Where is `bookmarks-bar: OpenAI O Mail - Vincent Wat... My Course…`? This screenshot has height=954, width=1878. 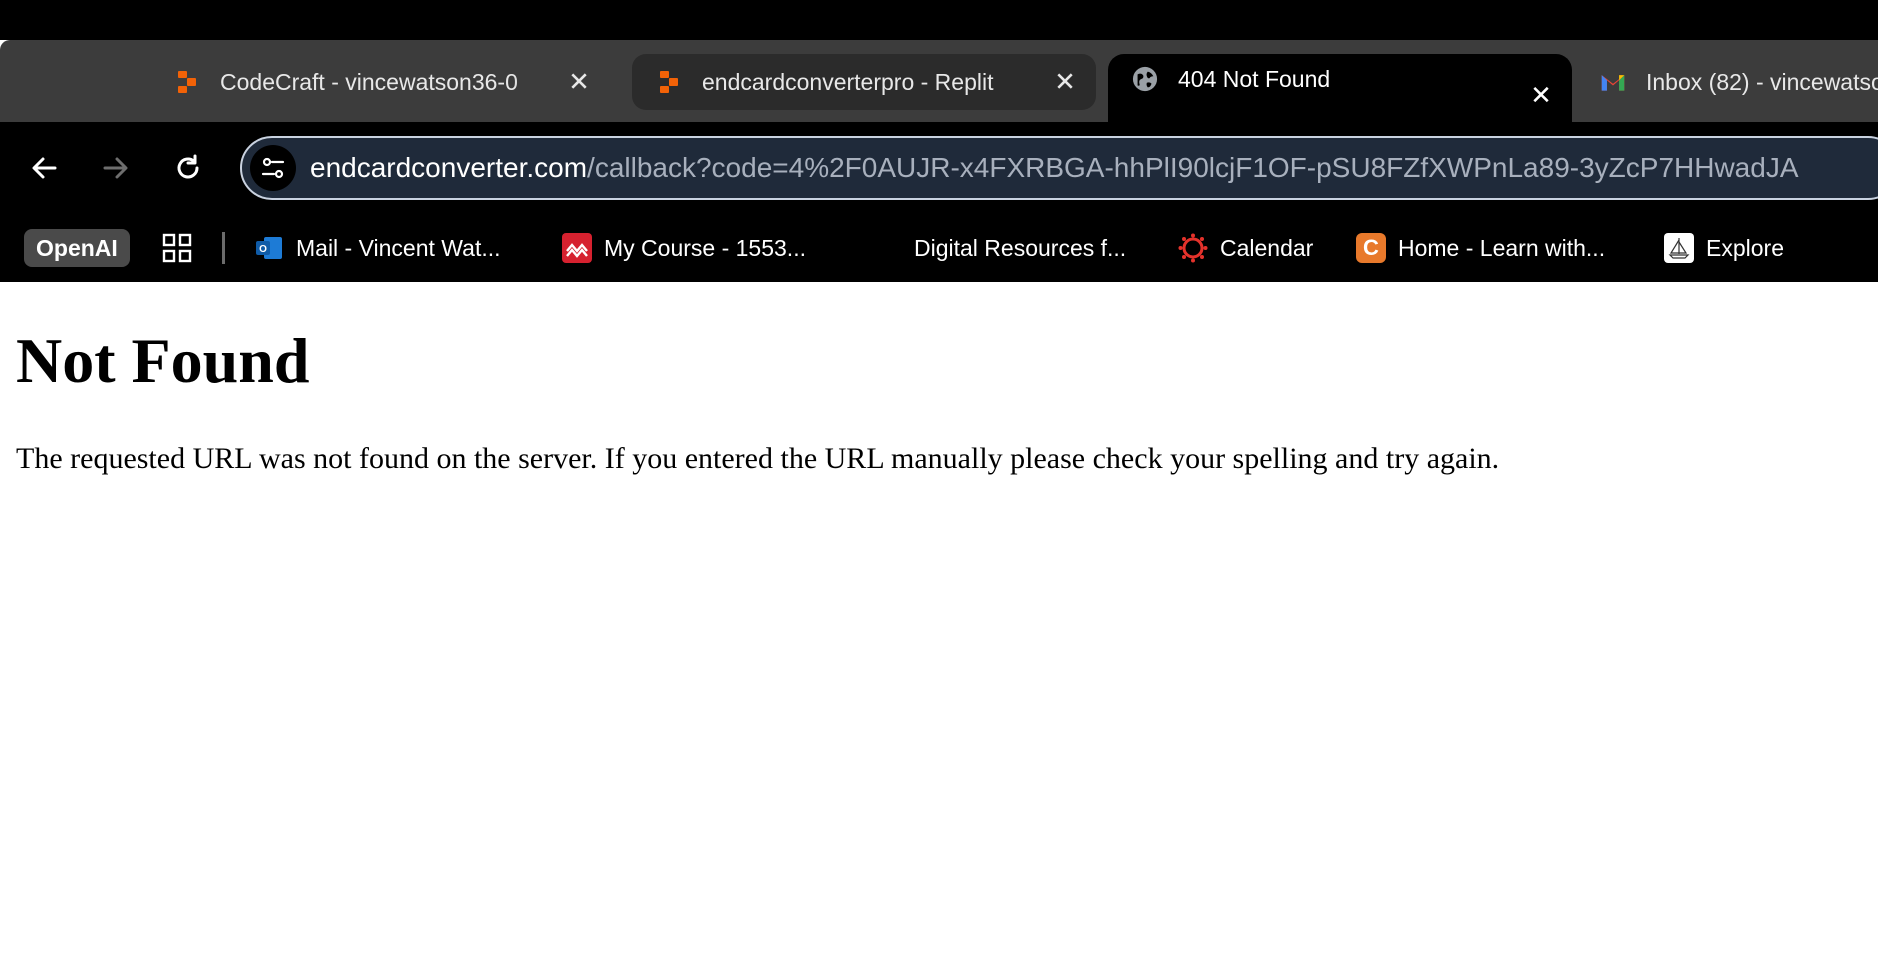 bookmarks-bar: OpenAI O Mail - Vincent Wat... My Course… is located at coordinates (939, 248).